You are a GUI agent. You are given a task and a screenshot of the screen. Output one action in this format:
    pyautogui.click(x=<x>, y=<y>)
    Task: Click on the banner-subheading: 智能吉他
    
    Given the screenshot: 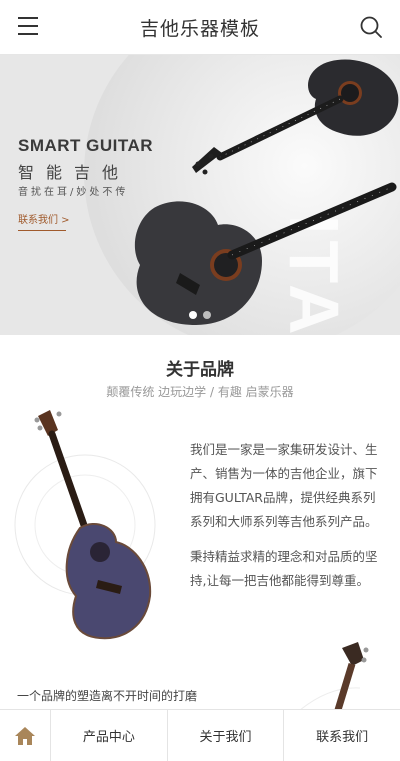 What is the action you would take?
    pyautogui.click(x=74, y=172)
    